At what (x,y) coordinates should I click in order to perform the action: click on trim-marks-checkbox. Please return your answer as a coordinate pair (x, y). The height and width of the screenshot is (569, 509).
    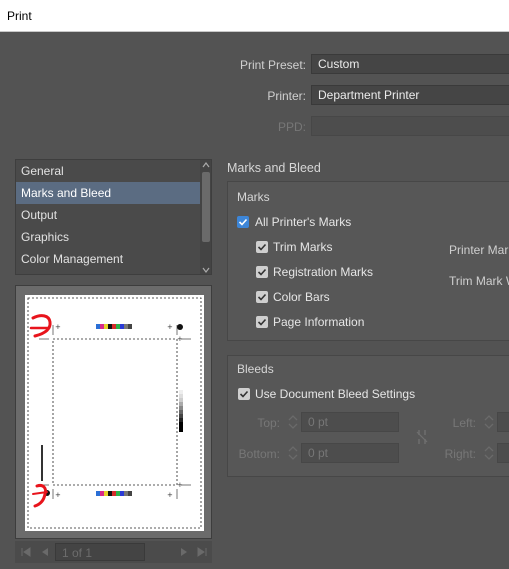
    Looking at the image, I should click on (262, 247).